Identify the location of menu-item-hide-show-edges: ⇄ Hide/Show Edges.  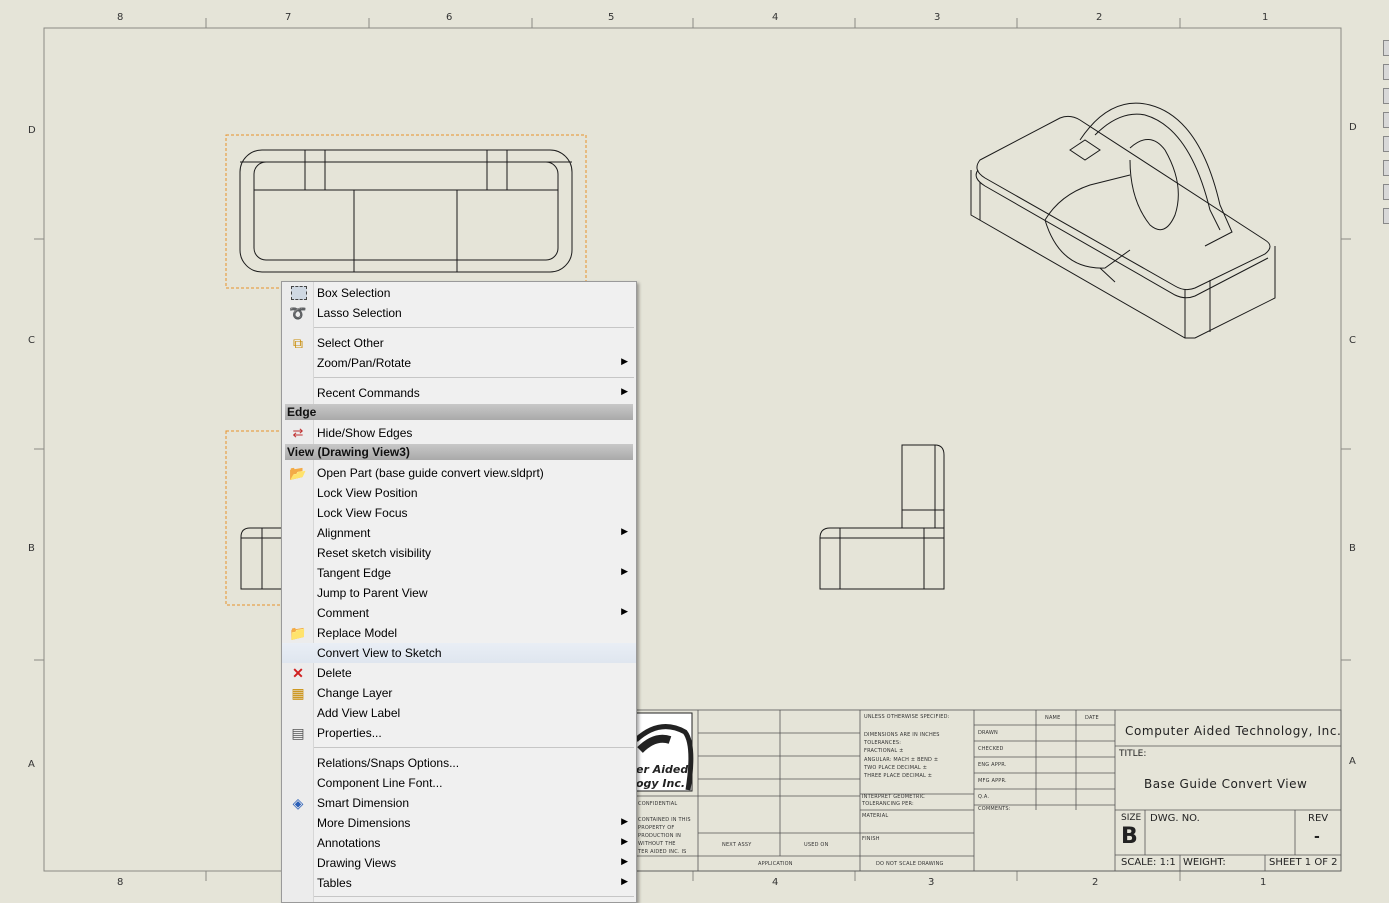
(459, 433).